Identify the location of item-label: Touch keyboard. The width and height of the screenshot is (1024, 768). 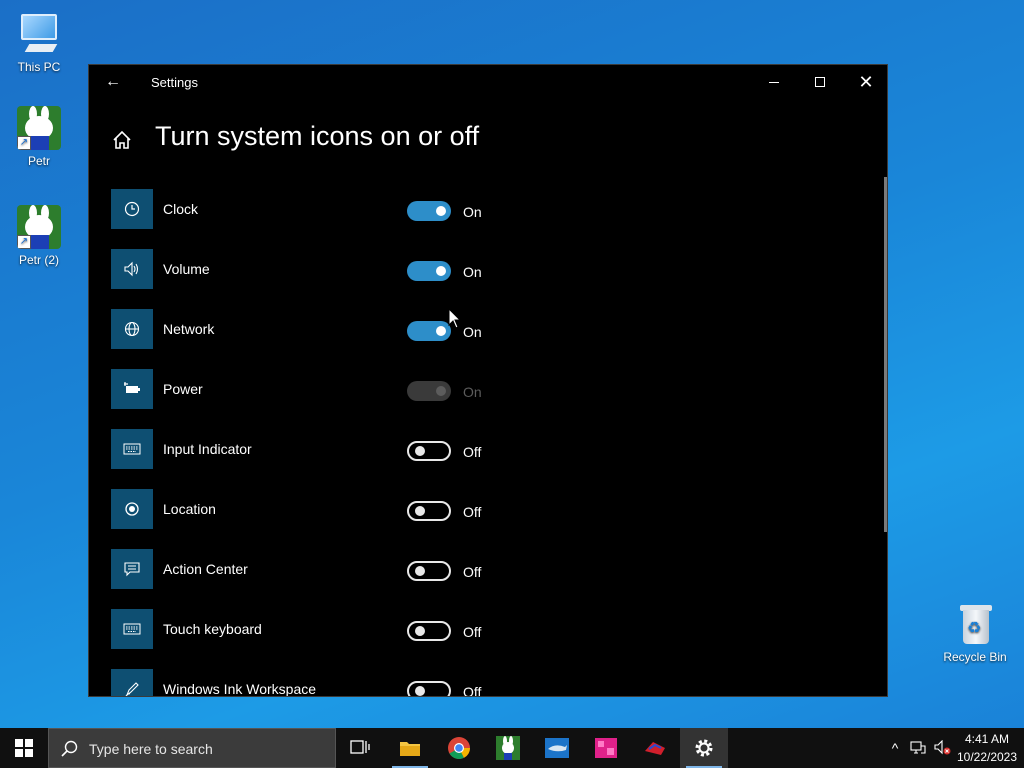
(212, 629).